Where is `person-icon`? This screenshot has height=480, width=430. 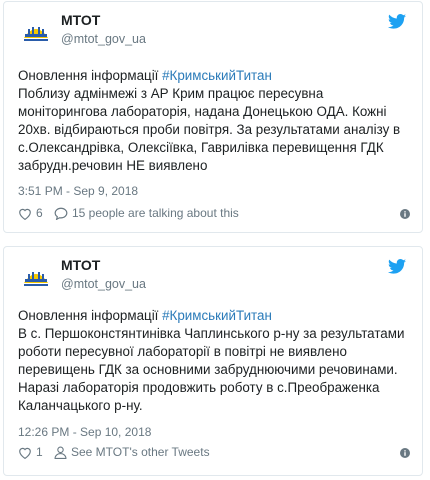
person-icon is located at coordinates (60, 452).